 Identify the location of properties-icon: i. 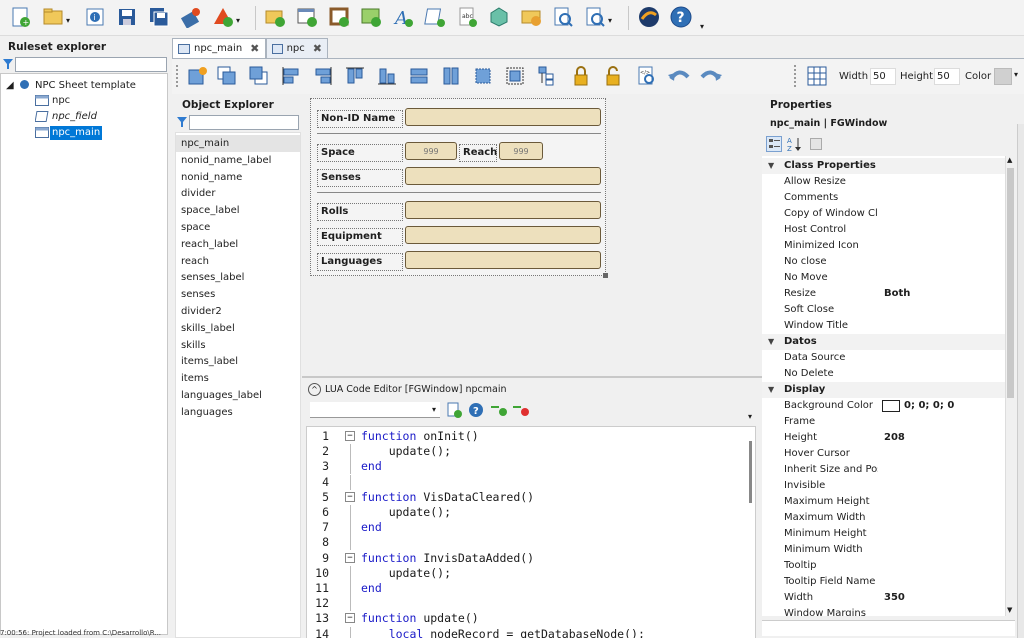
(95, 17).